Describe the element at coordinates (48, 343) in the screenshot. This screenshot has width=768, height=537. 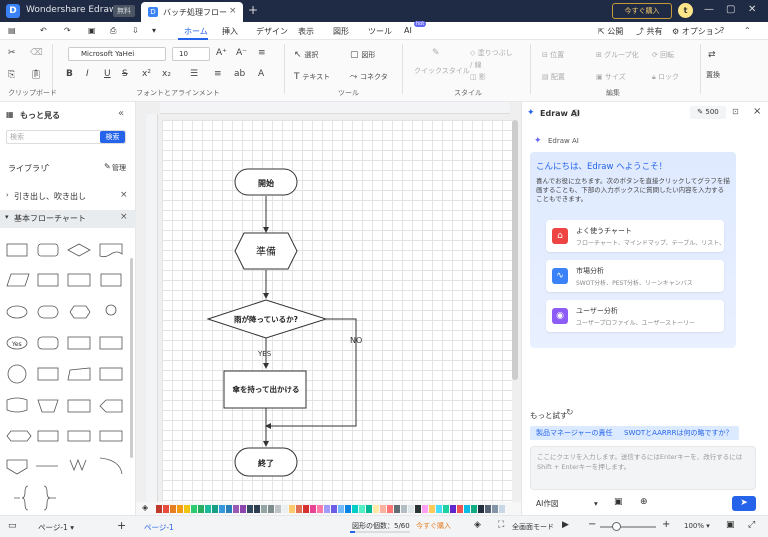
I see `cylinder-shape` at that location.